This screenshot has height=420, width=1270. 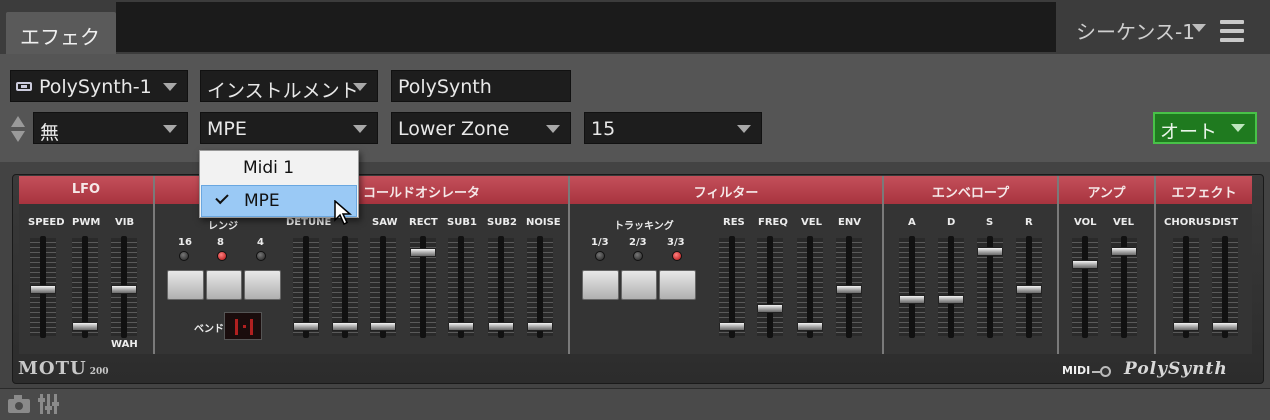 What do you see at coordinates (586, 27) in the screenshot?
I see `title-field` at bounding box center [586, 27].